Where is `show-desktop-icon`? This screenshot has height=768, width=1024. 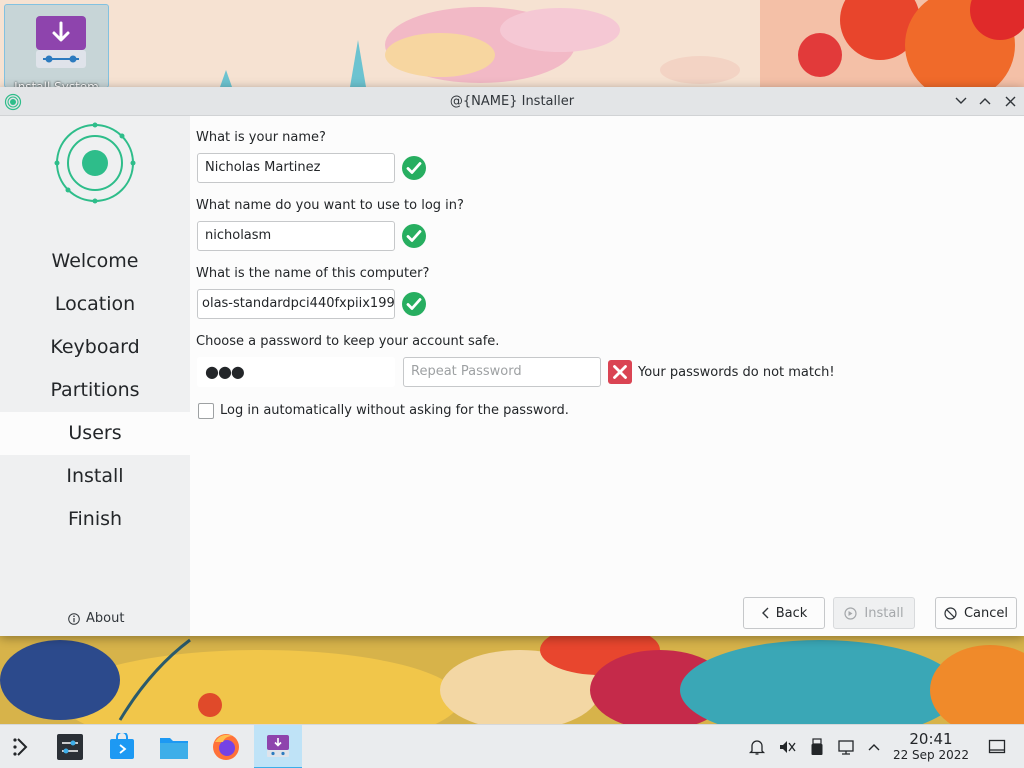
show-desktop-icon is located at coordinates (997, 746).